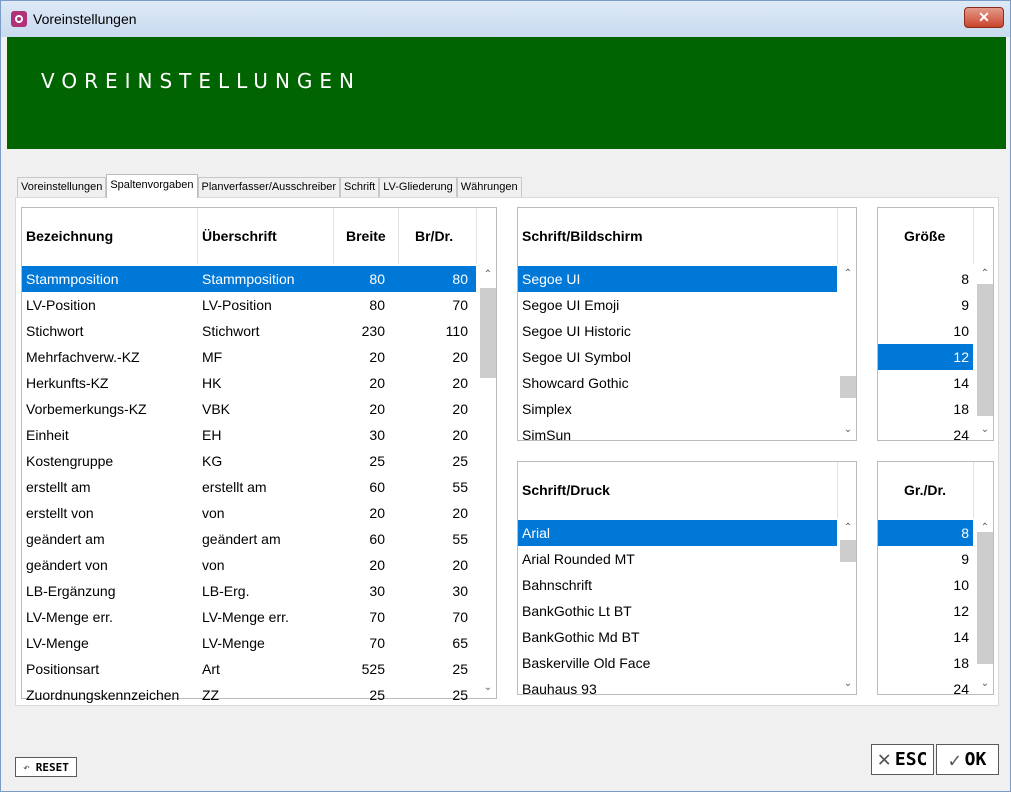 The width and height of the screenshot is (1011, 792). I want to click on table-row: erstellt am erstellt am 60 55, so click(249, 487).